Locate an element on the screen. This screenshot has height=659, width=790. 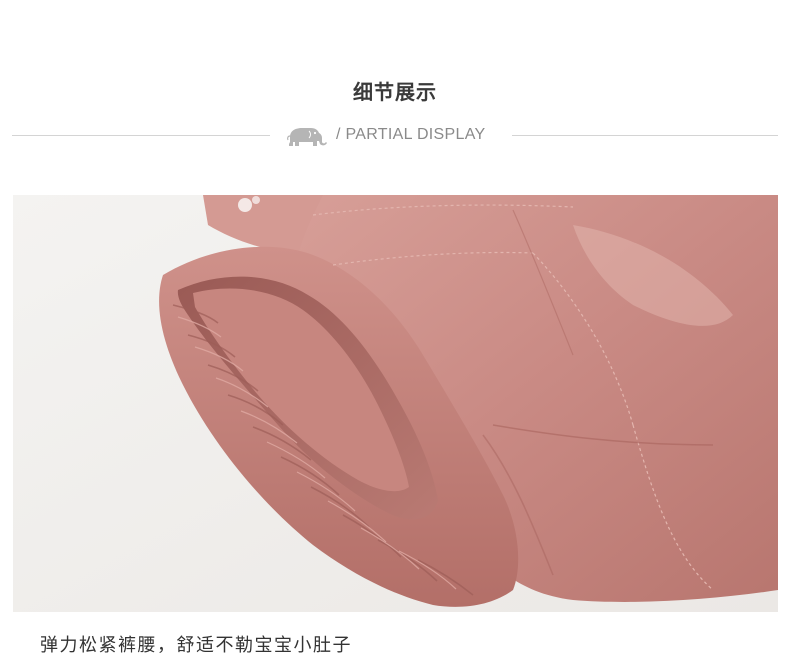
elephant-icon is located at coordinates (307, 137).